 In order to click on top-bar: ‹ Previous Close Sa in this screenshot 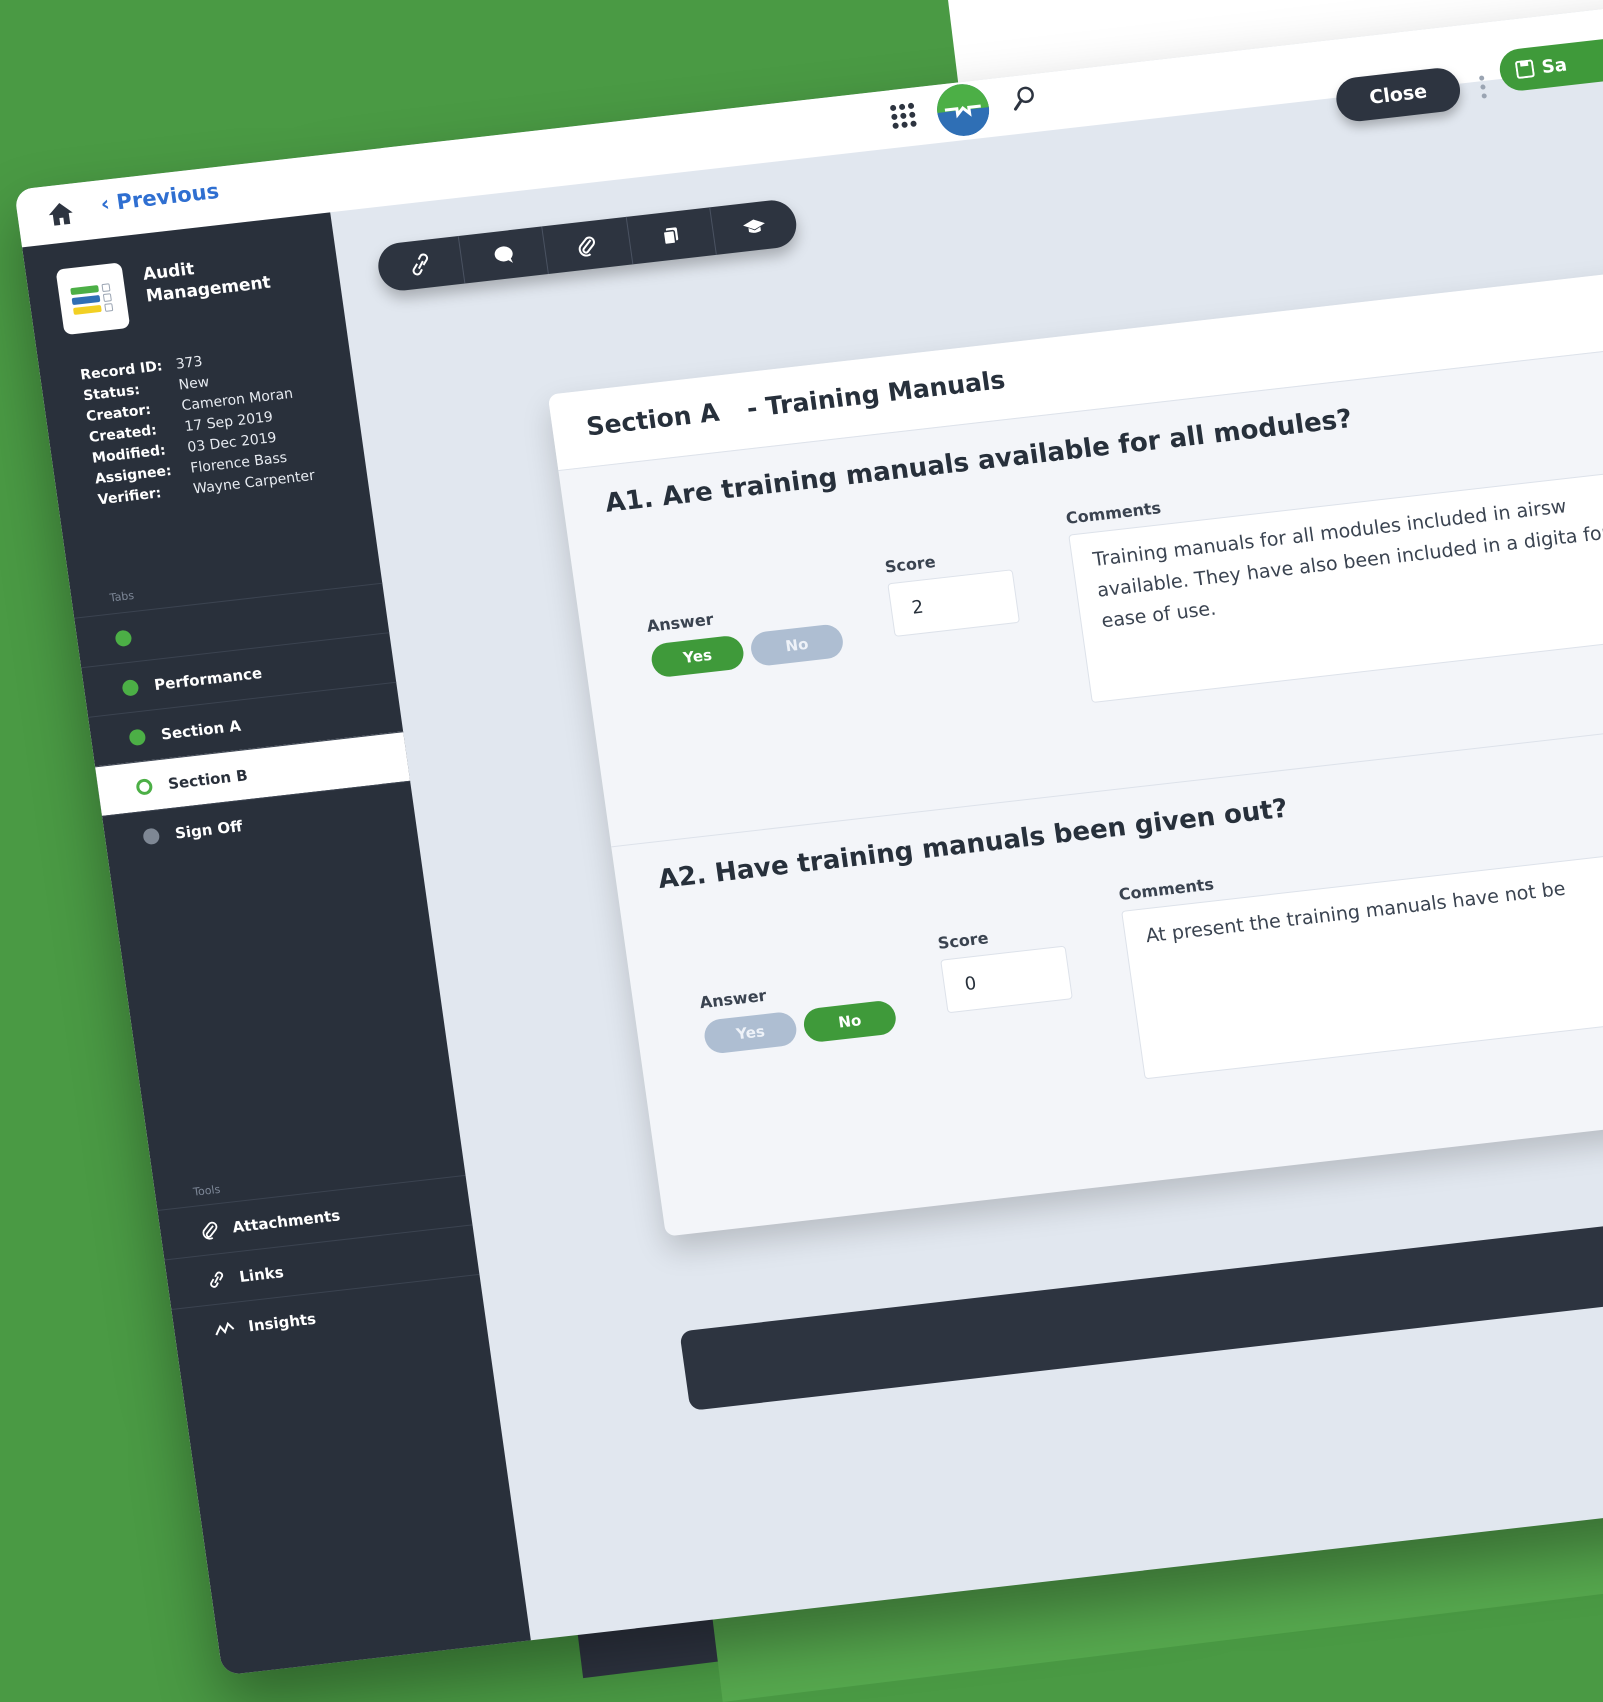, I will do `click(808, 124)`.